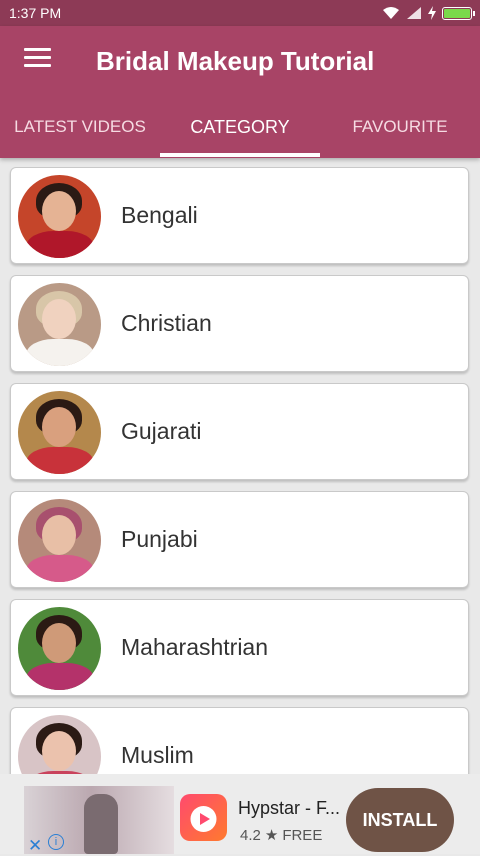 The height and width of the screenshot is (856, 480). Describe the element at coordinates (159, 215) in the screenshot. I see `category-label: Bengali` at that location.